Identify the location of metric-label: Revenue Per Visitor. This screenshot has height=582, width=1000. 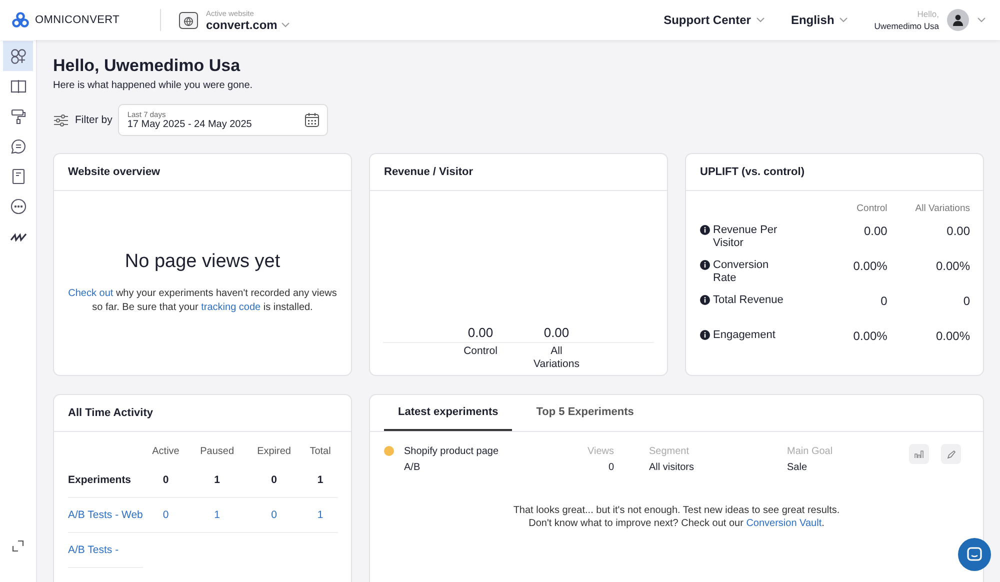
(745, 237).